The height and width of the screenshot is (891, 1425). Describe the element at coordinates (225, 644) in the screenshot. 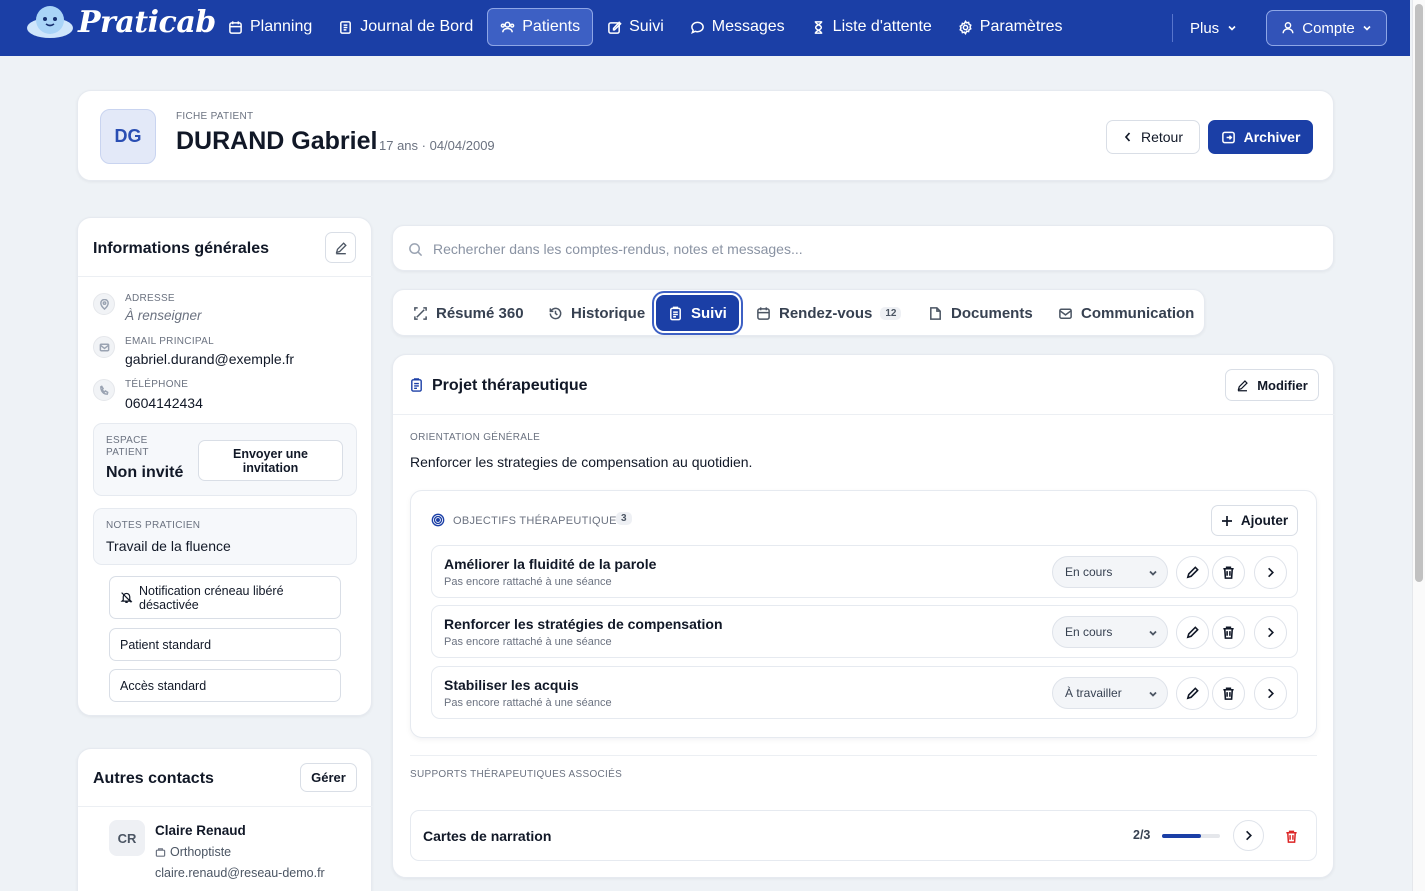

I see `patient-type-pill: Patient standard` at that location.